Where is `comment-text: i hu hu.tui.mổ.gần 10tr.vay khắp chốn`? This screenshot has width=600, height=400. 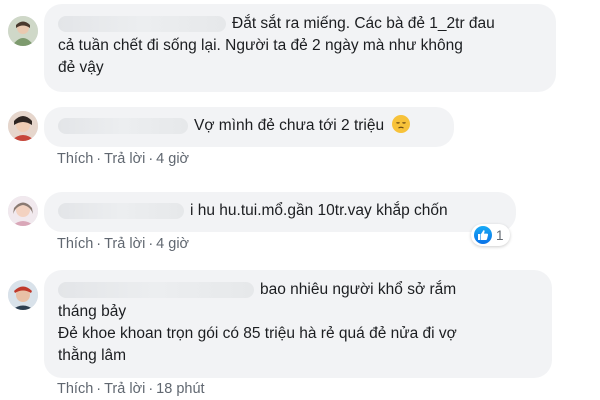 comment-text: i hu hu.tui.mổ.gần 10tr.vay khắp chốn is located at coordinates (319, 210).